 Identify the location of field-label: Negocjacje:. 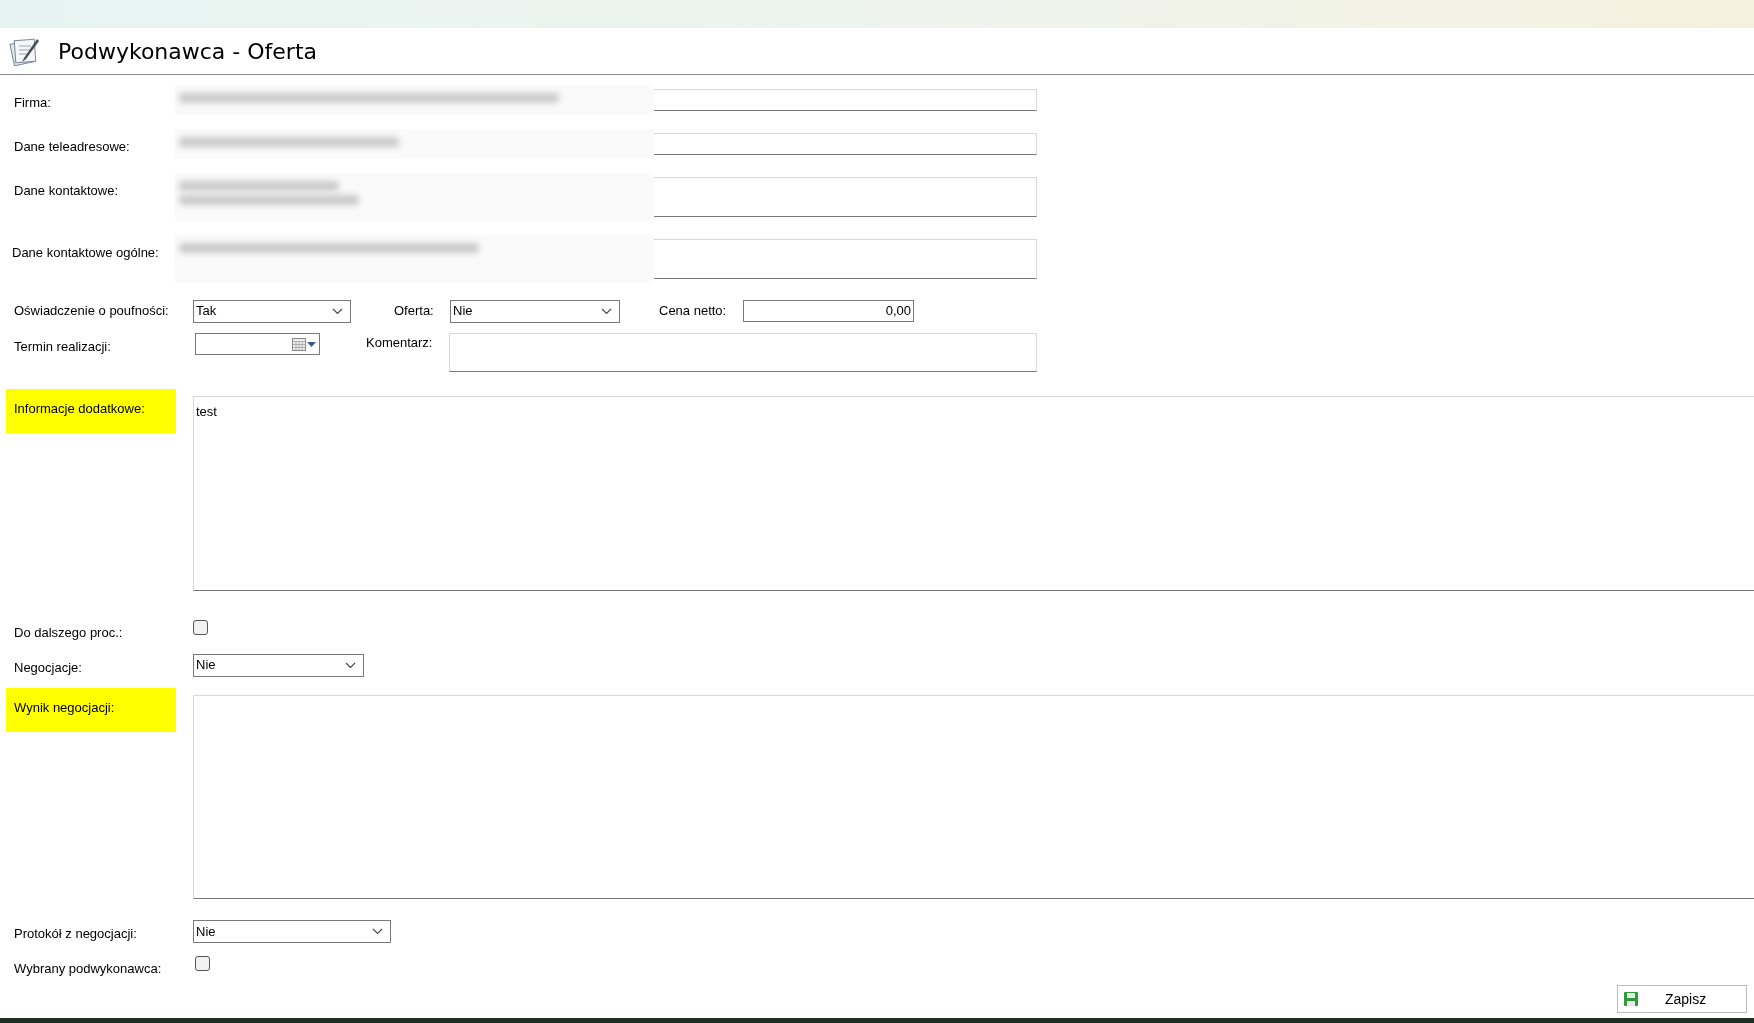
(48, 667).